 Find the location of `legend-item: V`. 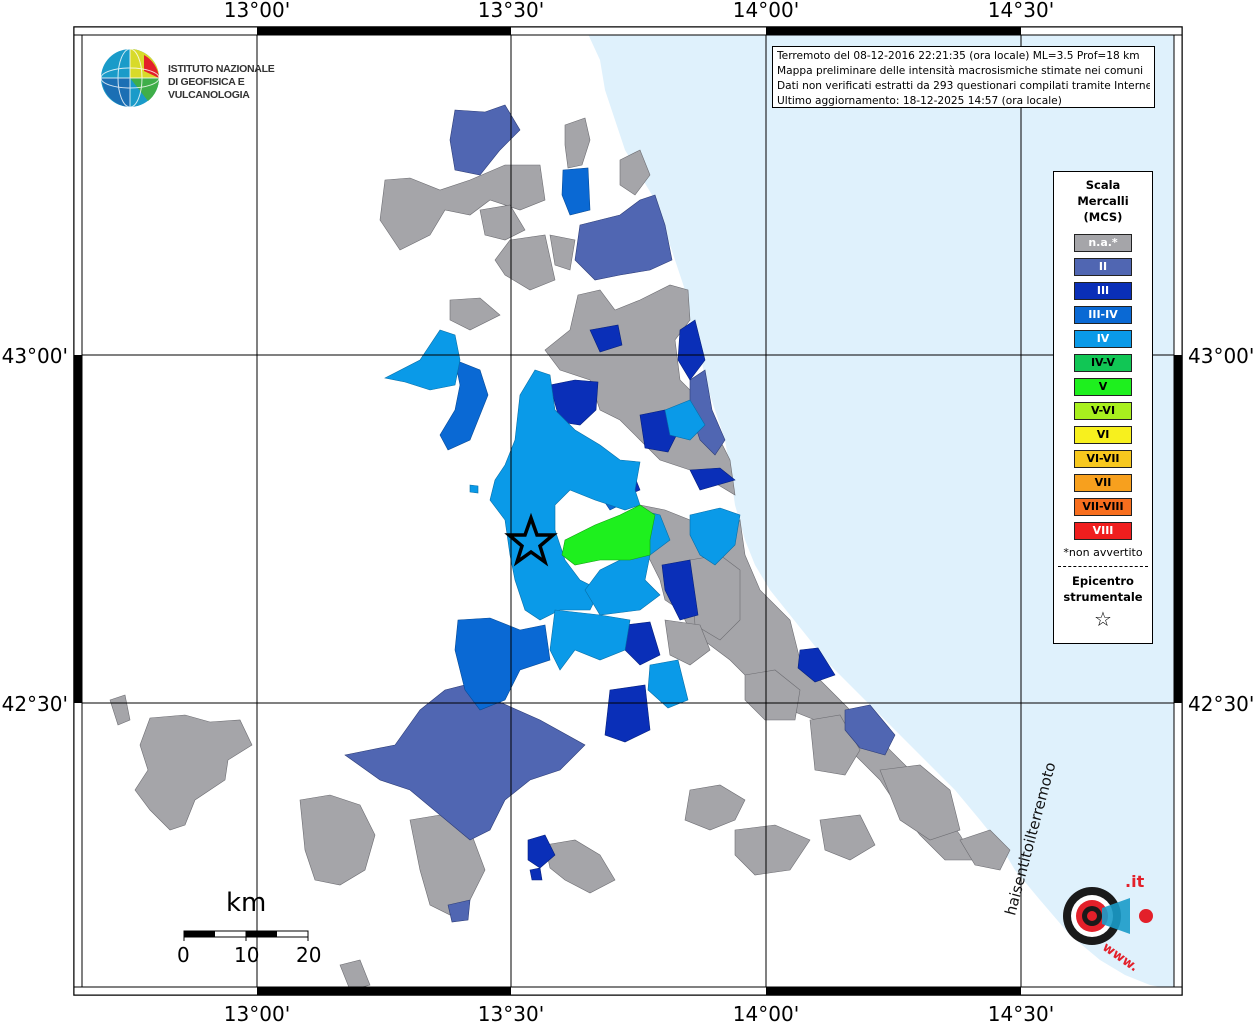

legend-item: V is located at coordinates (1103, 387).